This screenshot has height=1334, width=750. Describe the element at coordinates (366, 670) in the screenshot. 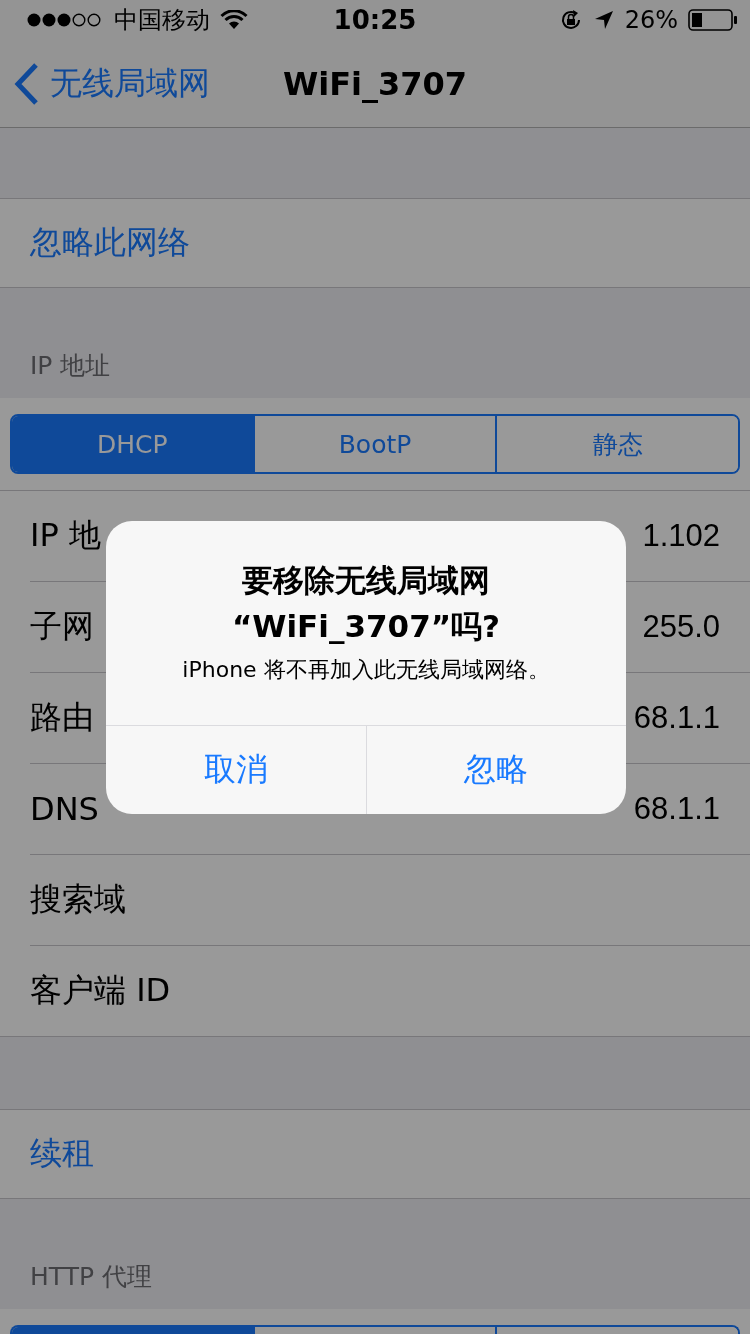

I see `alert-message: iPhone 将不再加入此无线局域网络。` at that location.